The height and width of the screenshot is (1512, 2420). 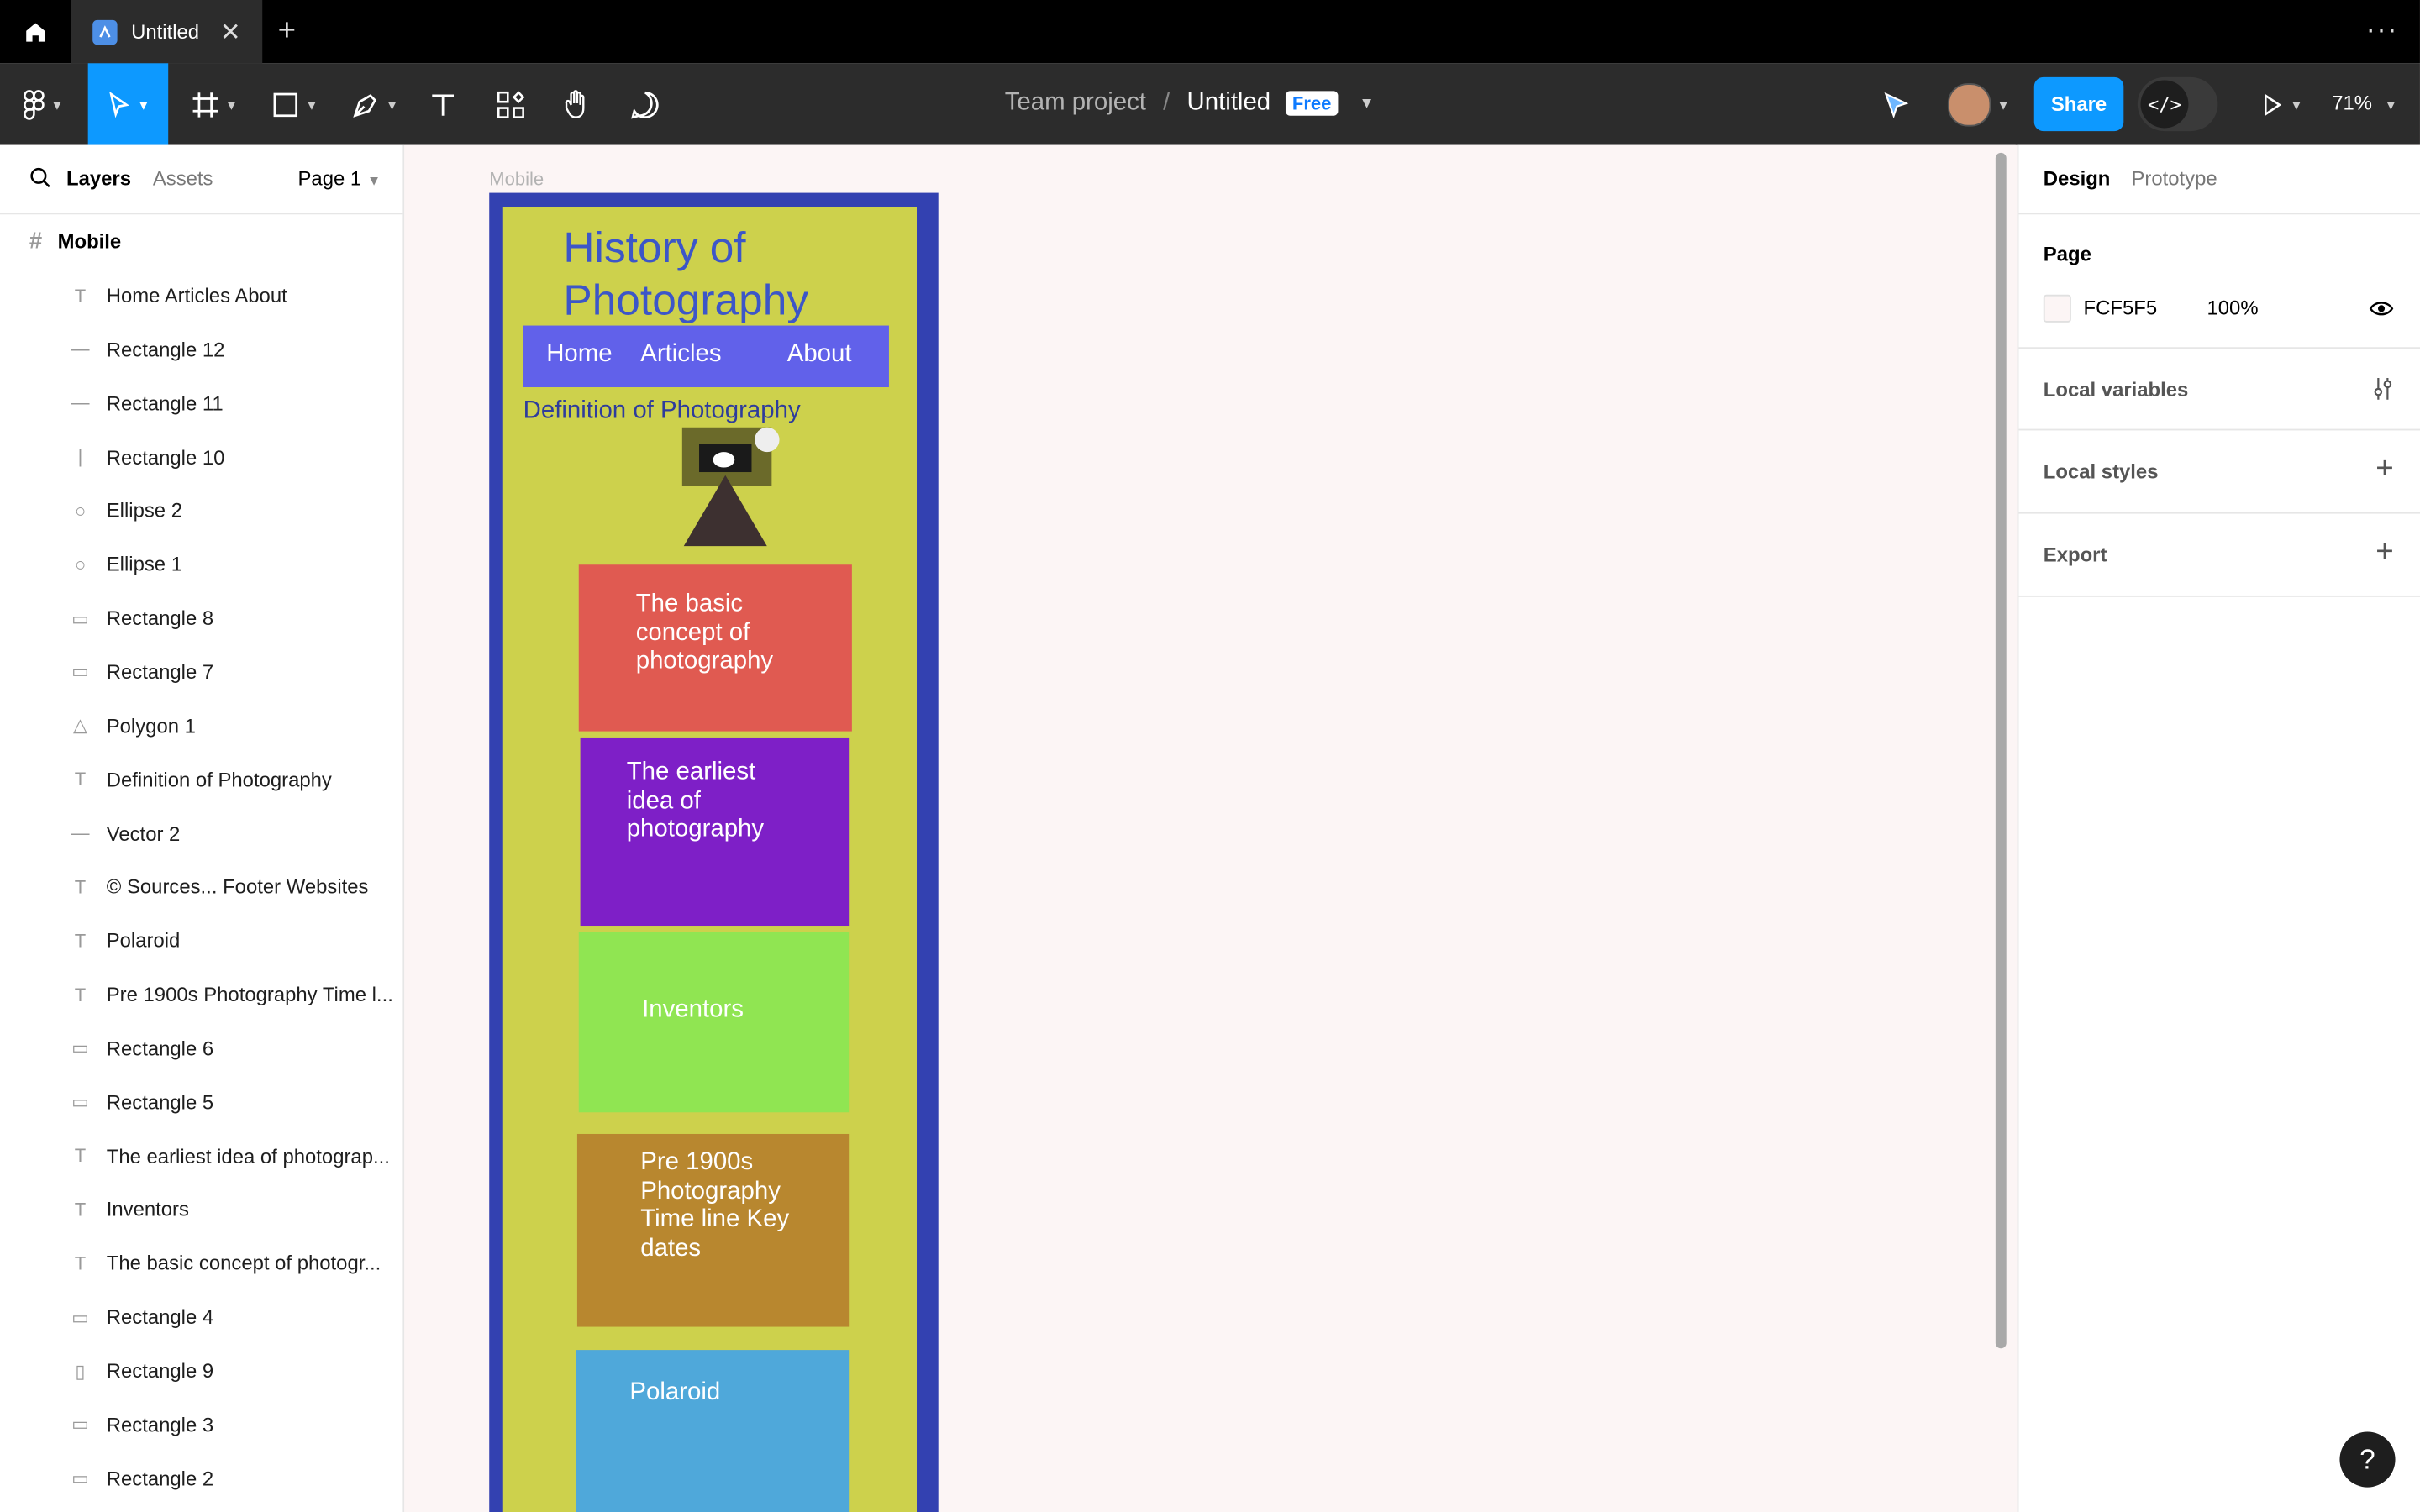 I want to click on layer-row: ▯ Rectangle 9, so click(x=201, y=1371).